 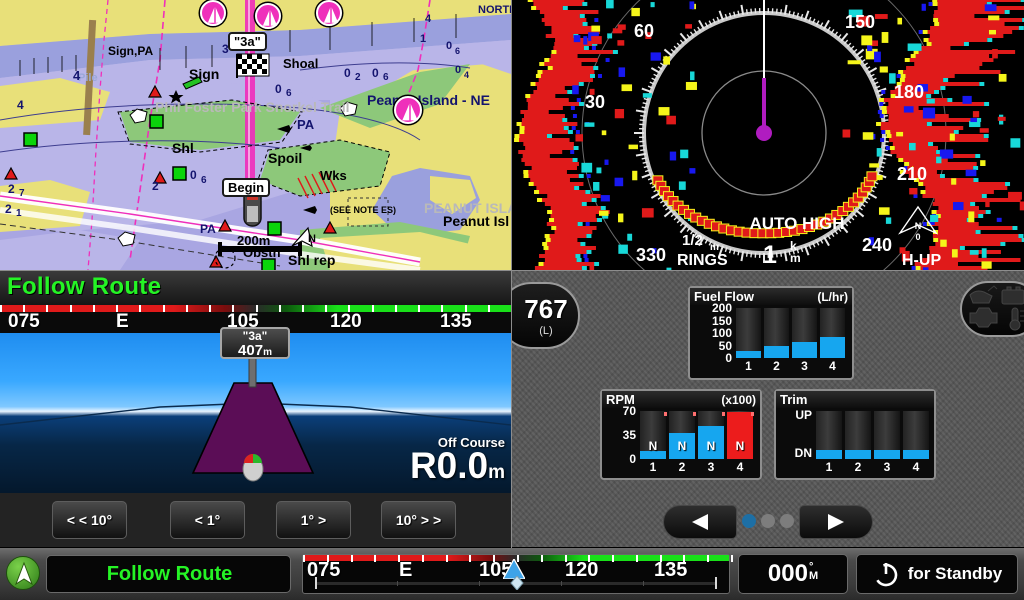 I want to click on page-prev-button, so click(x=700, y=522).